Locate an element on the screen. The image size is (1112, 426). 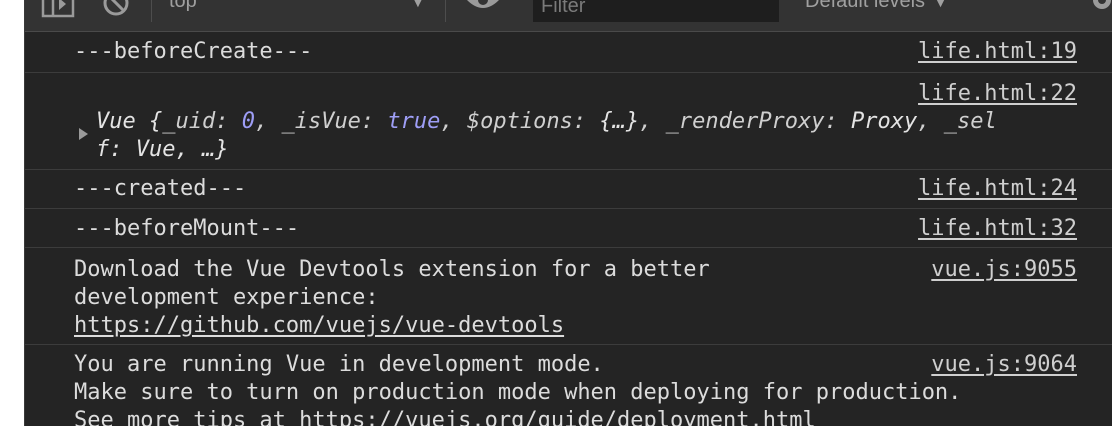
filter-input: Filter is located at coordinates (656, 11).